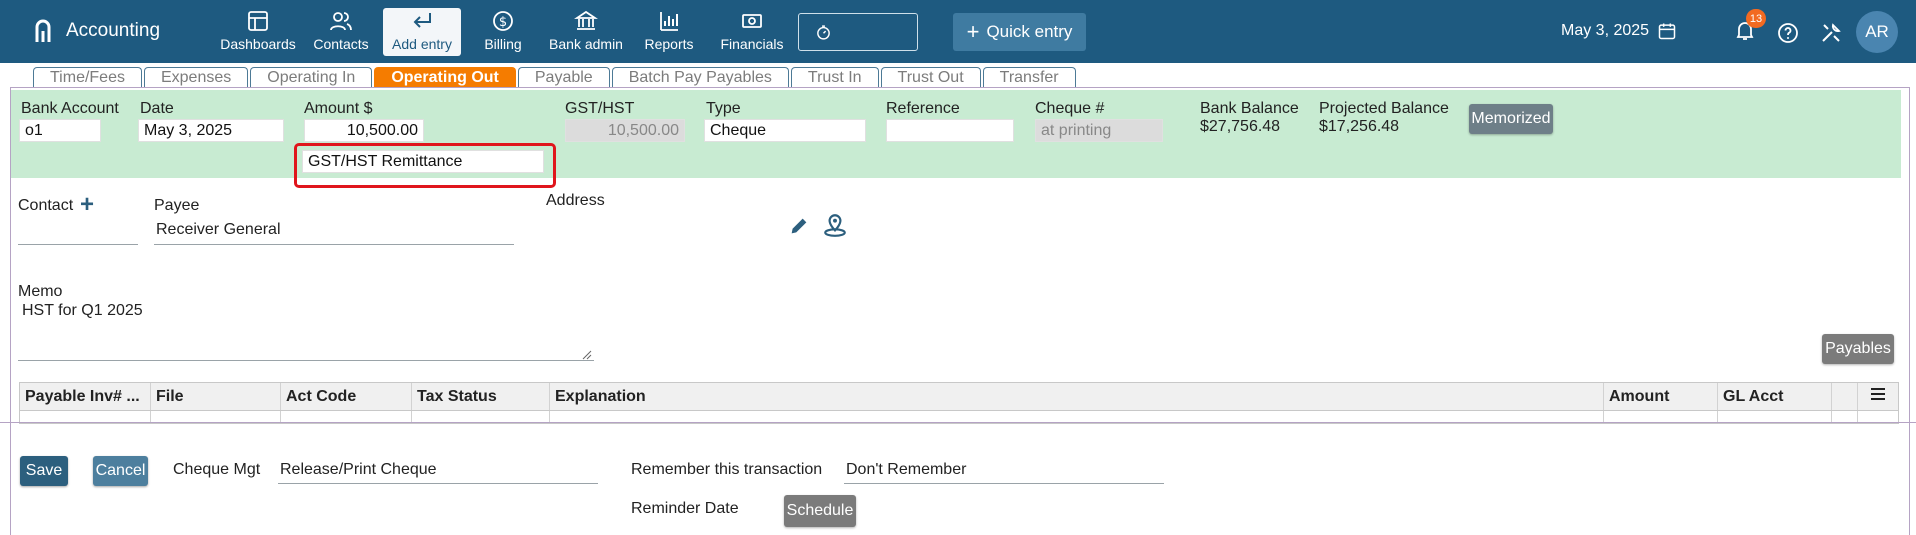  Describe the element at coordinates (587, 355) in the screenshot. I see `resize-handle-icon` at that location.